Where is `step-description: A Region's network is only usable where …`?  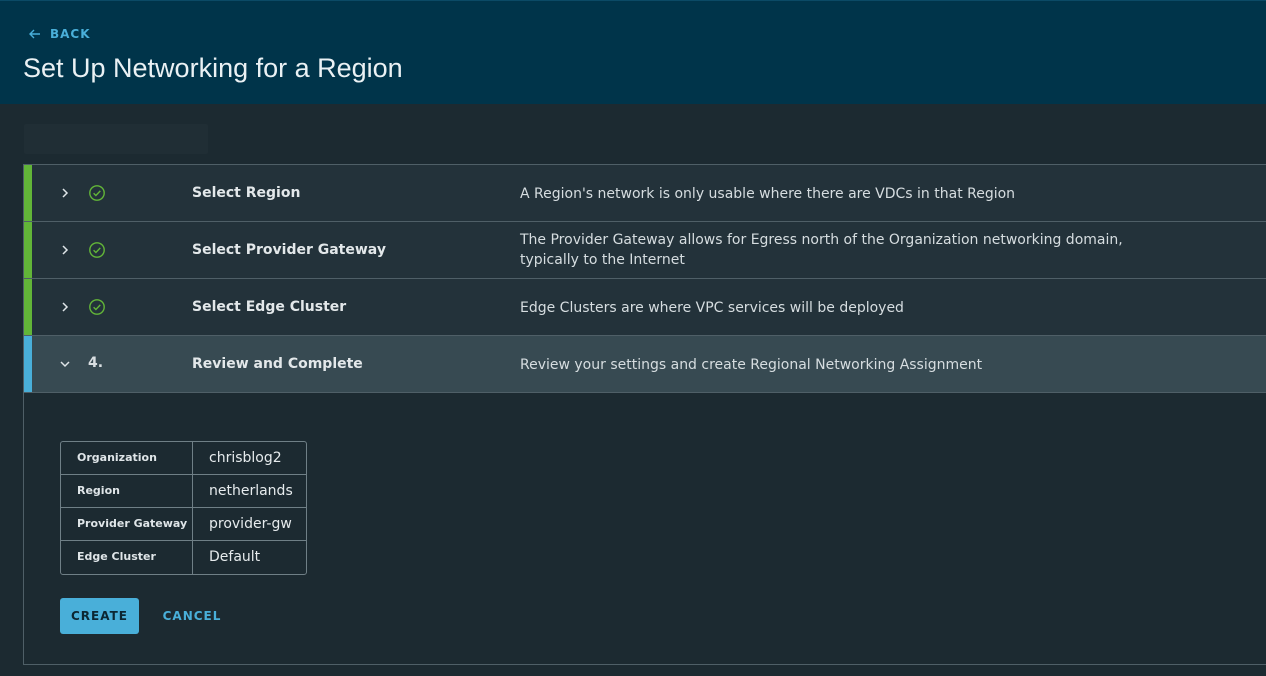
step-description: A Region's network is only usable where … is located at coordinates (768, 194).